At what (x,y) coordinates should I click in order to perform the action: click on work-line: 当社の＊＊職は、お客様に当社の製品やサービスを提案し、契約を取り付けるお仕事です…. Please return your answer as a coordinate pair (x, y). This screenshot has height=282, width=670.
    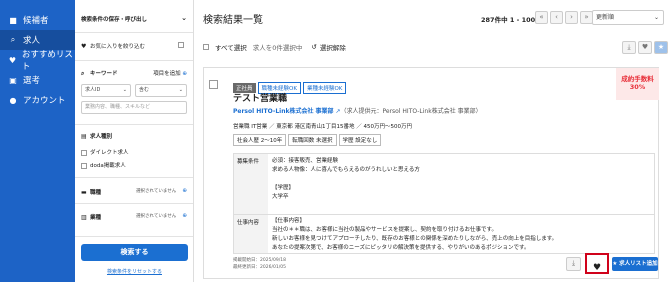
    Looking at the image, I should click on (384, 230).